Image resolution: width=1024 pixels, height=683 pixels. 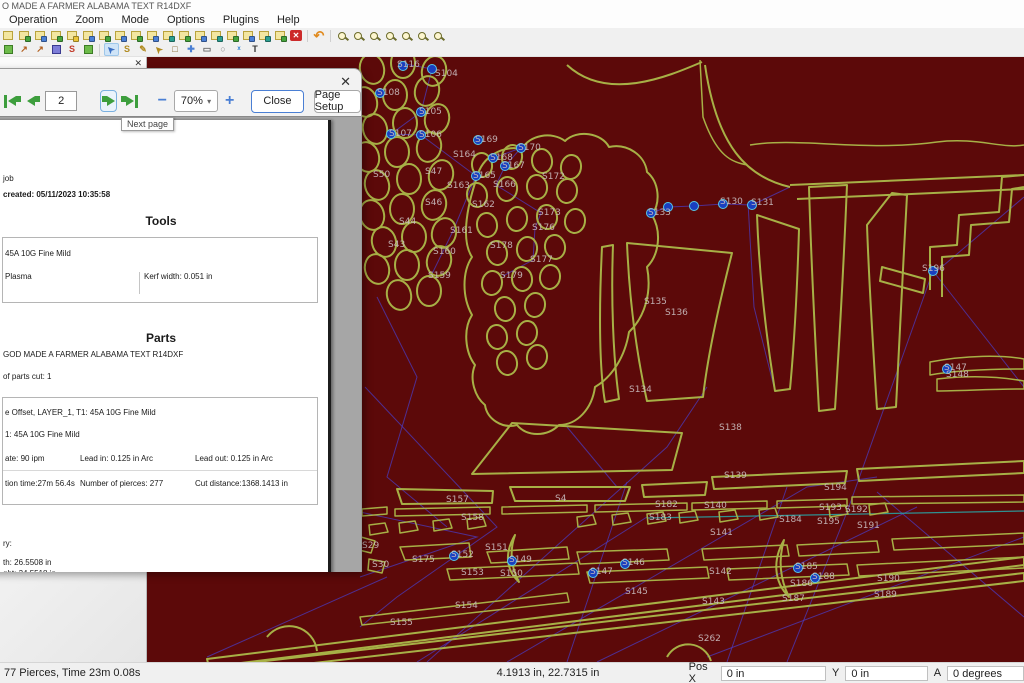 What do you see at coordinates (229, 101) in the screenshot?
I see `zoom-in-button: +` at bounding box center [229, 101].